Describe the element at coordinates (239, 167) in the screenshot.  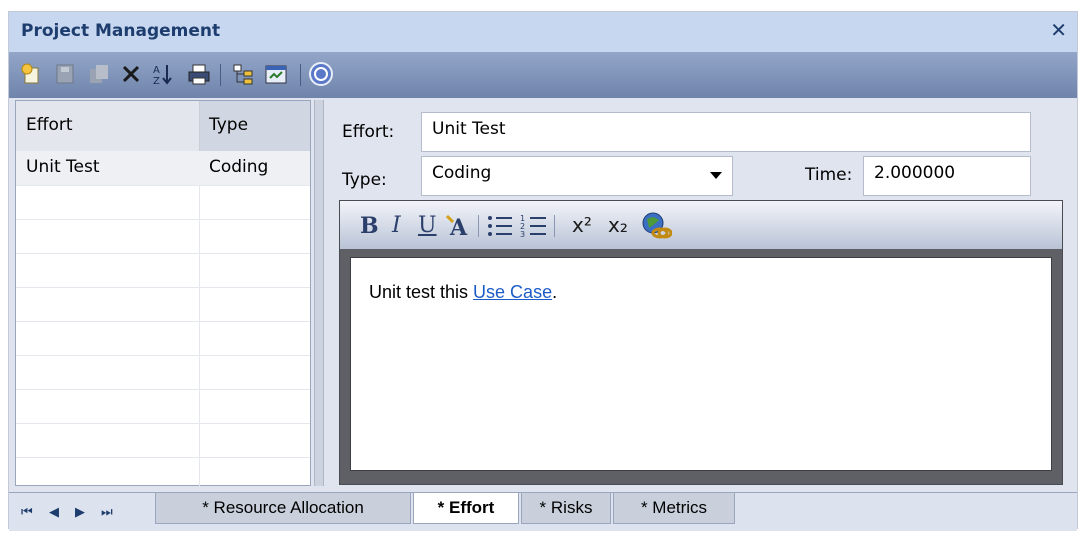
I see `row-type-cell: Coding` at that location.